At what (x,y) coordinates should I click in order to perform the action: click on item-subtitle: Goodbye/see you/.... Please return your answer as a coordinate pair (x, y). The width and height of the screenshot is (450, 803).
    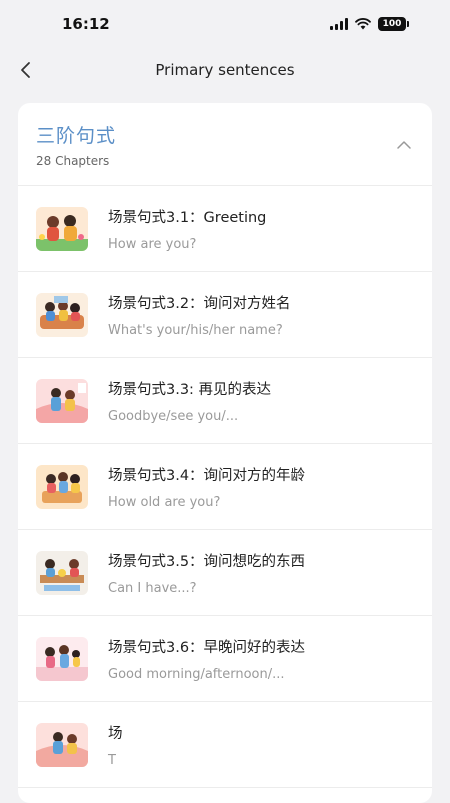
    Looking at the image, I should click on (173, 416).